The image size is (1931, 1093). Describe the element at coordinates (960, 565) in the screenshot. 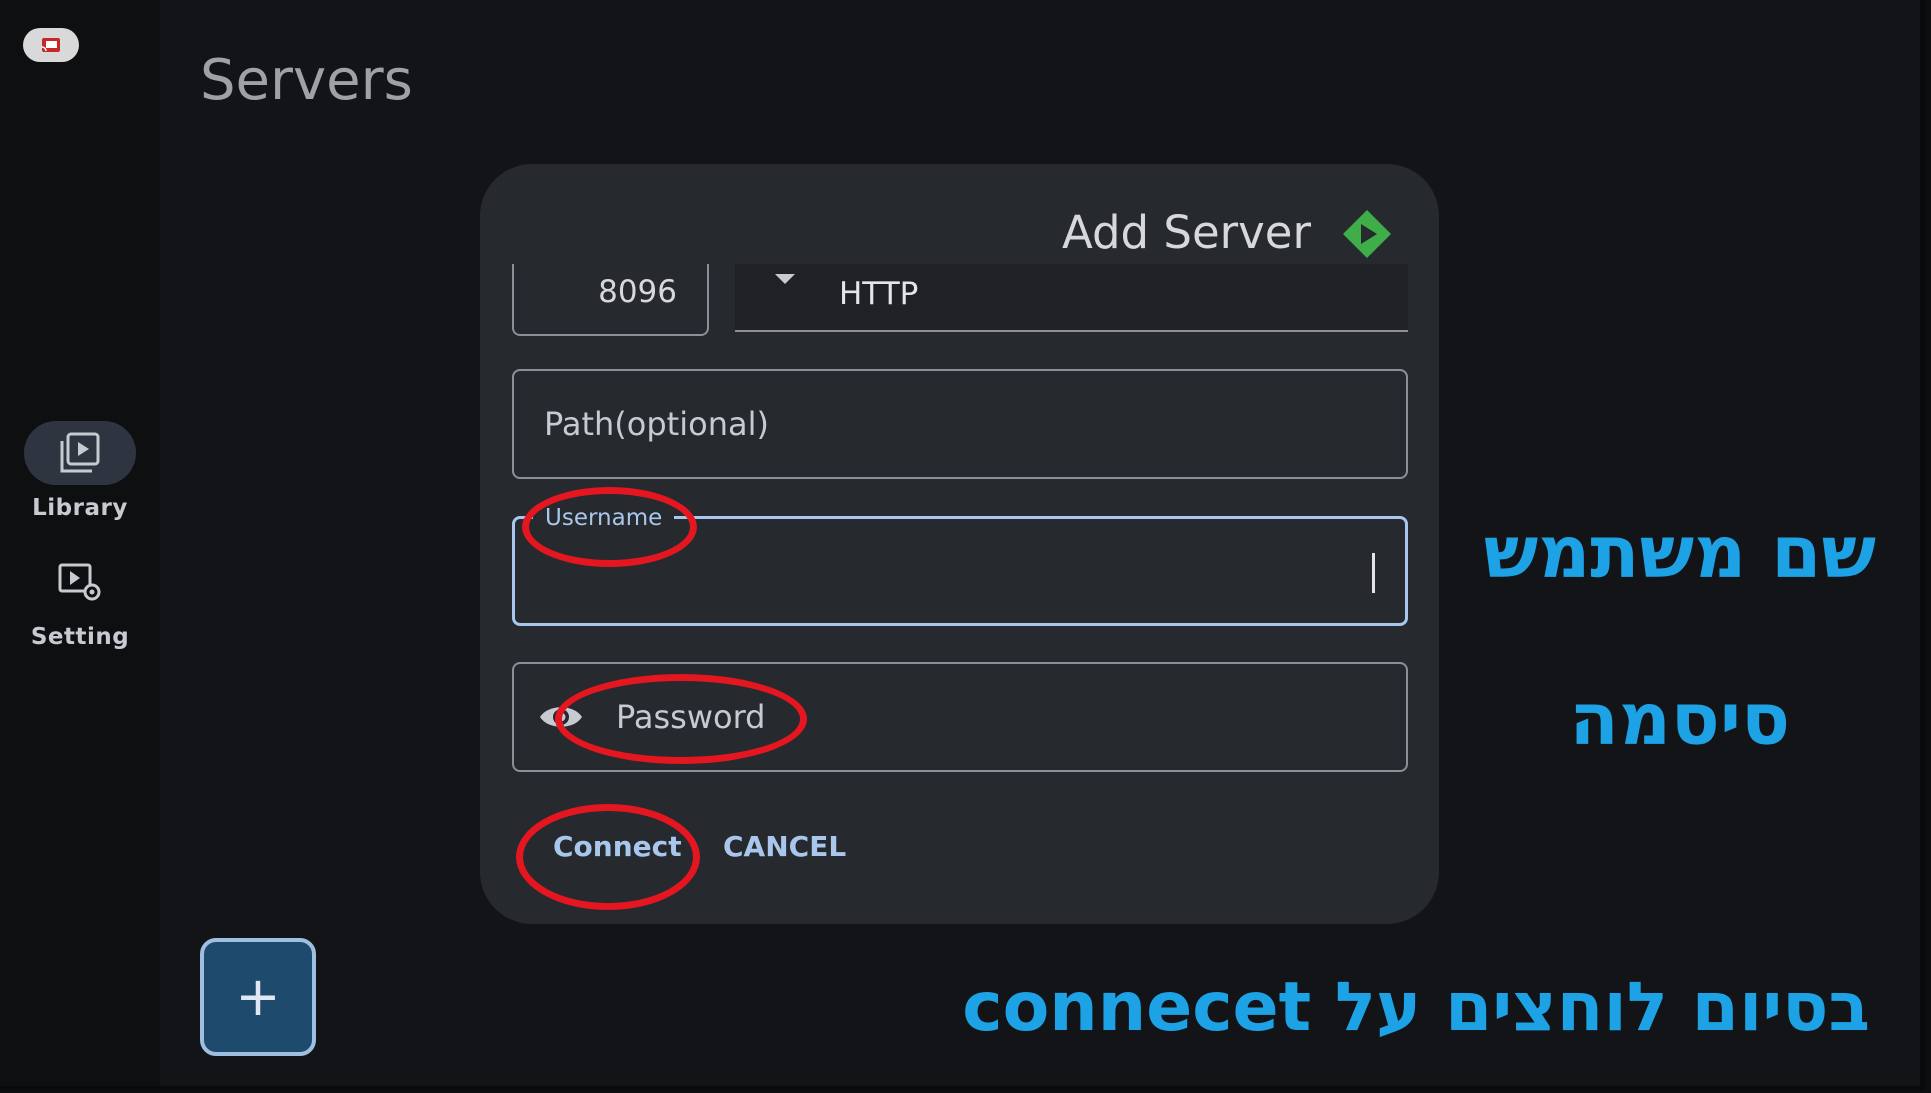

I see `username-input: Username` at that location.